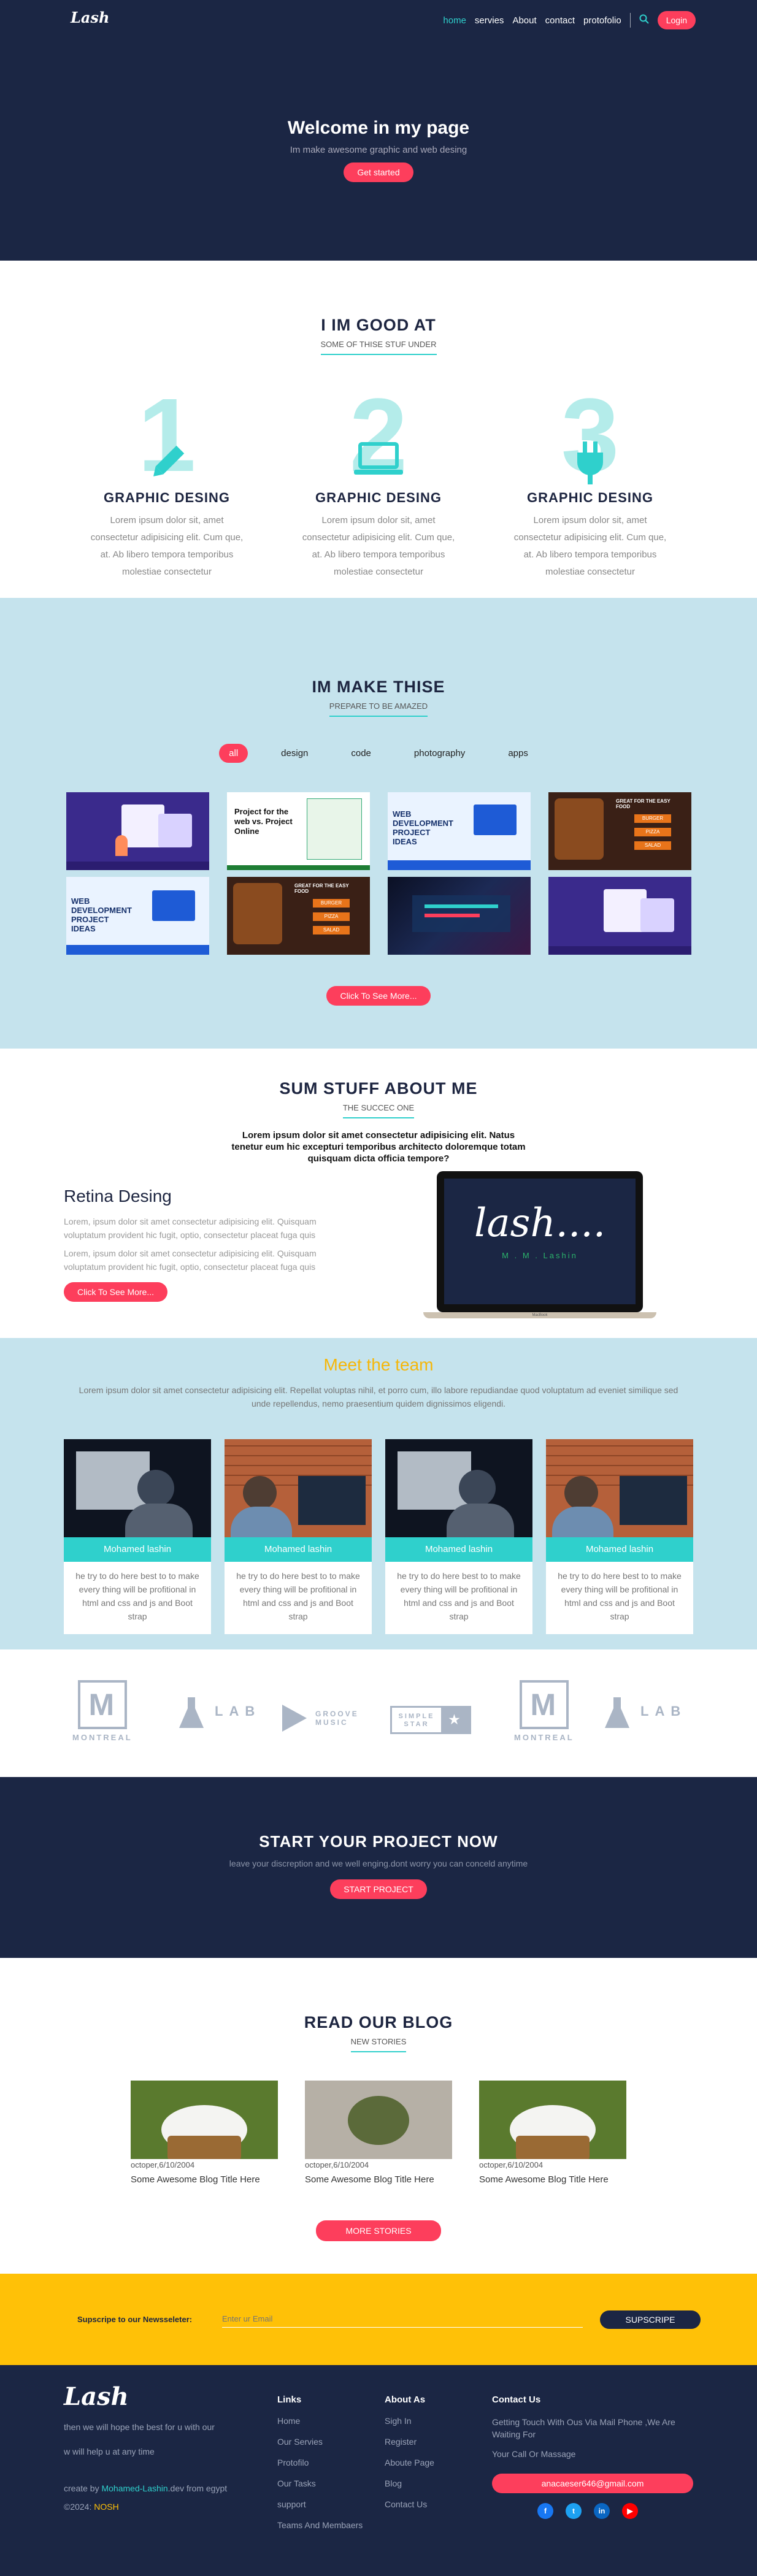 The height and width of the screenshot is (2576, 757). What do you see at coordinates (378, 172) in the screenshot?
I see `get-started-button: Get started` at bounding box center [378, 172].